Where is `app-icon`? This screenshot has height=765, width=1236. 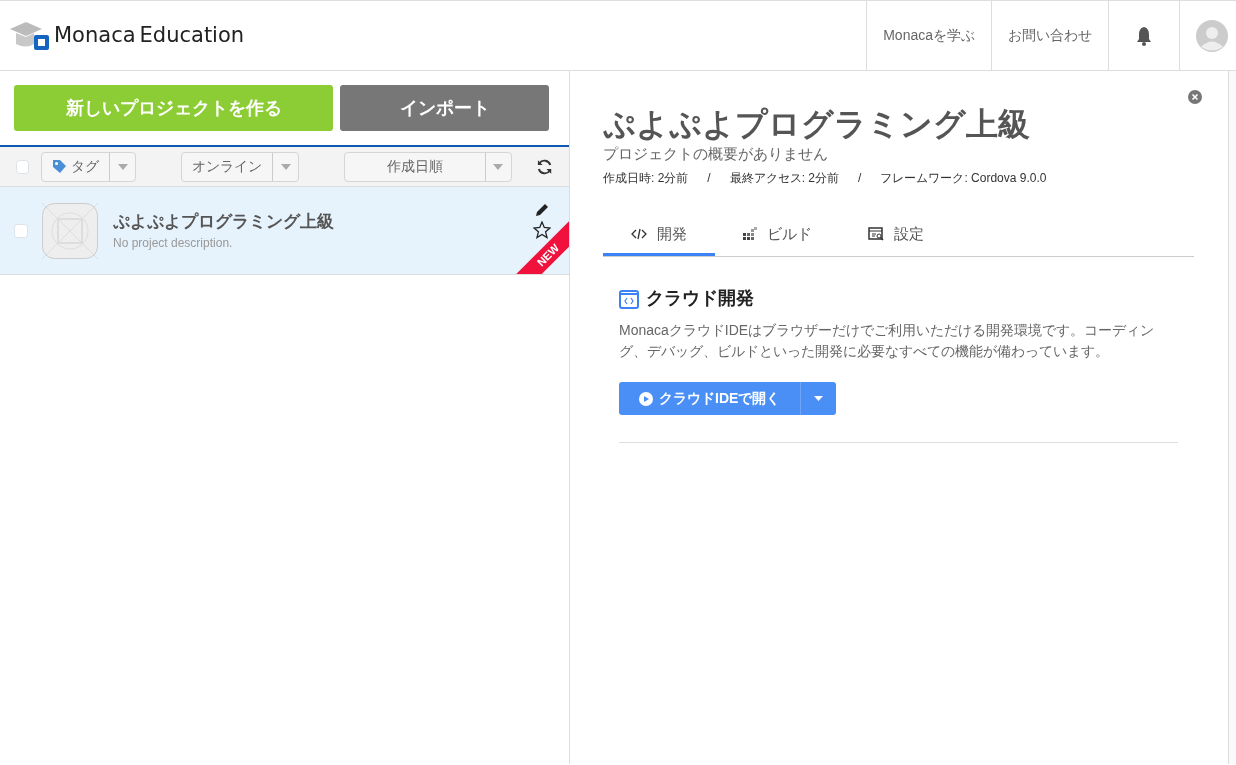
app-icon is located at coordinates (70, 230).